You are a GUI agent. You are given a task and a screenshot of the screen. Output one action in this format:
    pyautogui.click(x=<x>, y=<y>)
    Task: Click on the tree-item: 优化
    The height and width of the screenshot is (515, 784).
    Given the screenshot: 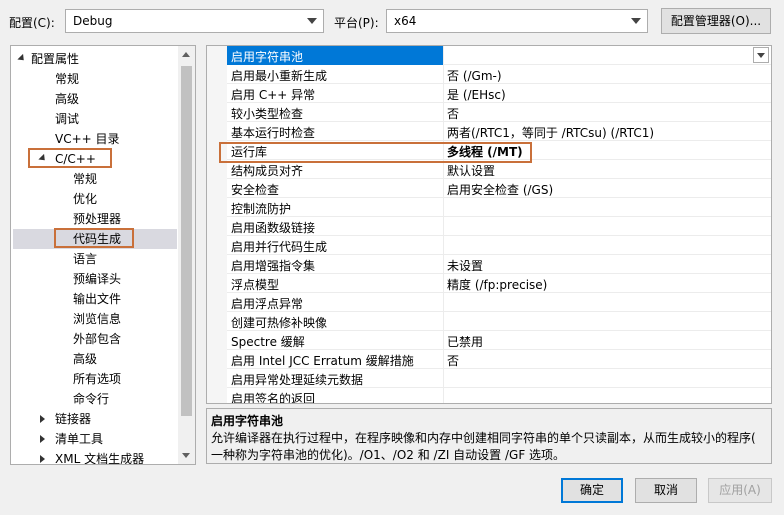 What is the action you would take?
    pyautogui.click(x=85, y=199)
    